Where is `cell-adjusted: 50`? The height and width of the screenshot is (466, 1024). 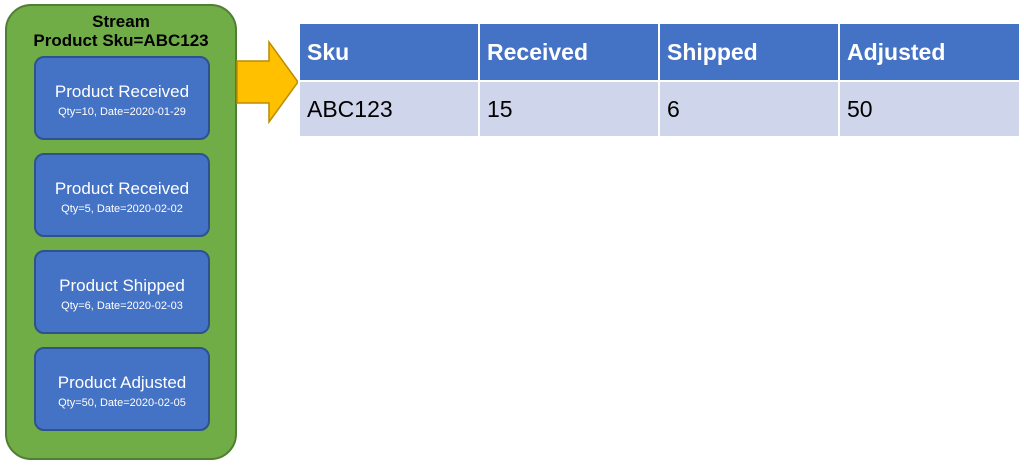
cell-adjusted: 50 is located at coordinates (929, 109).